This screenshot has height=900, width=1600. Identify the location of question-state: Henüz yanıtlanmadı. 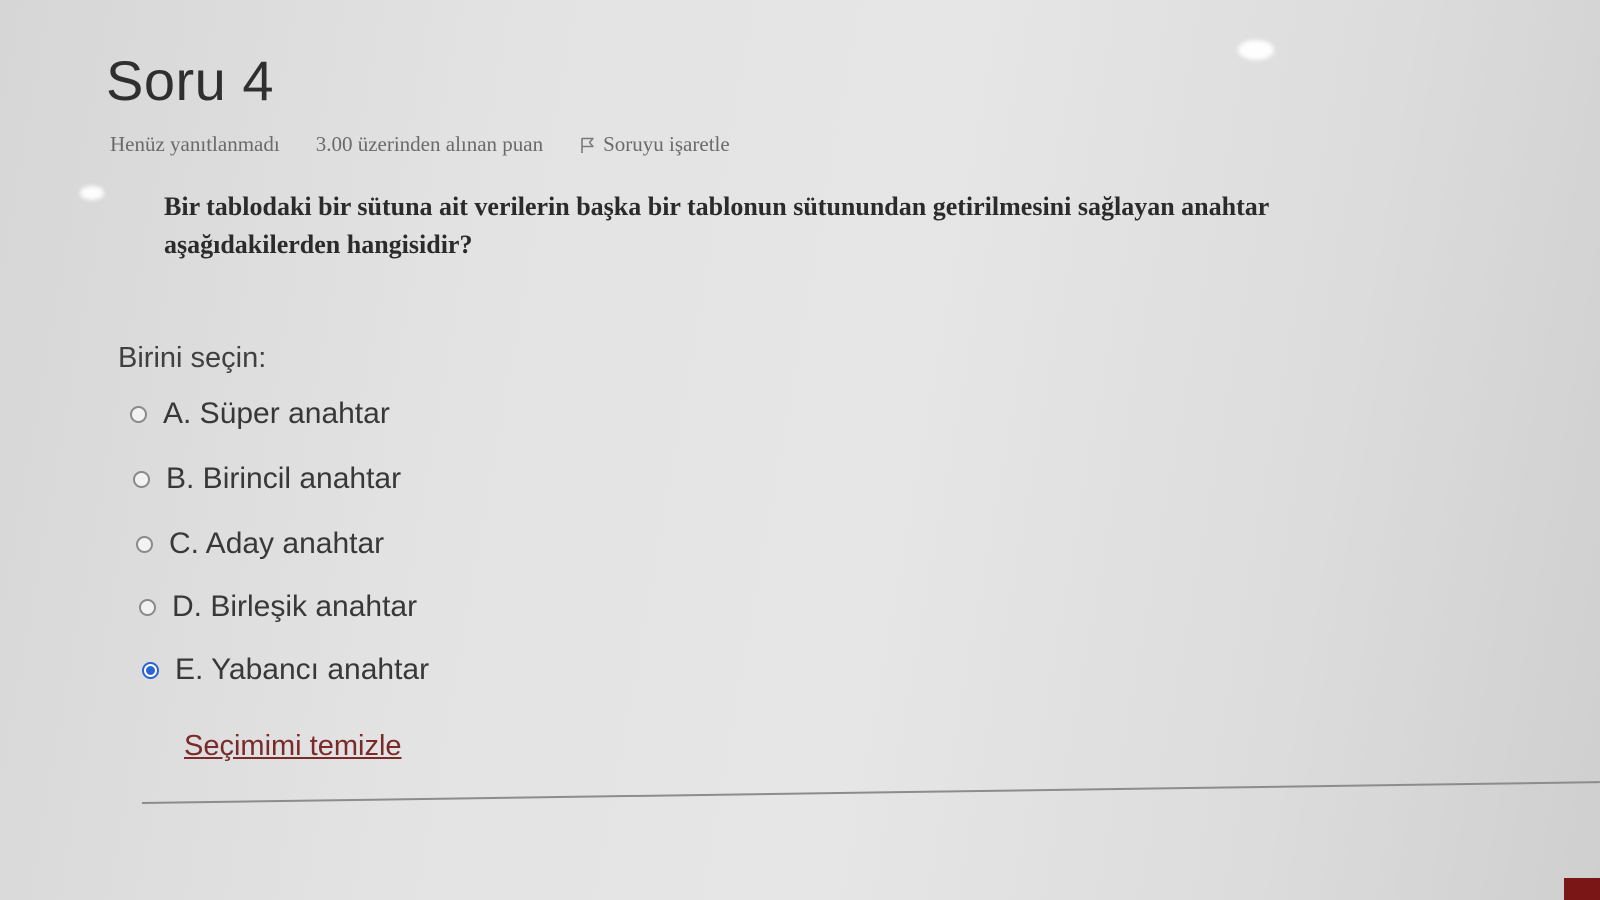
(195, 144).